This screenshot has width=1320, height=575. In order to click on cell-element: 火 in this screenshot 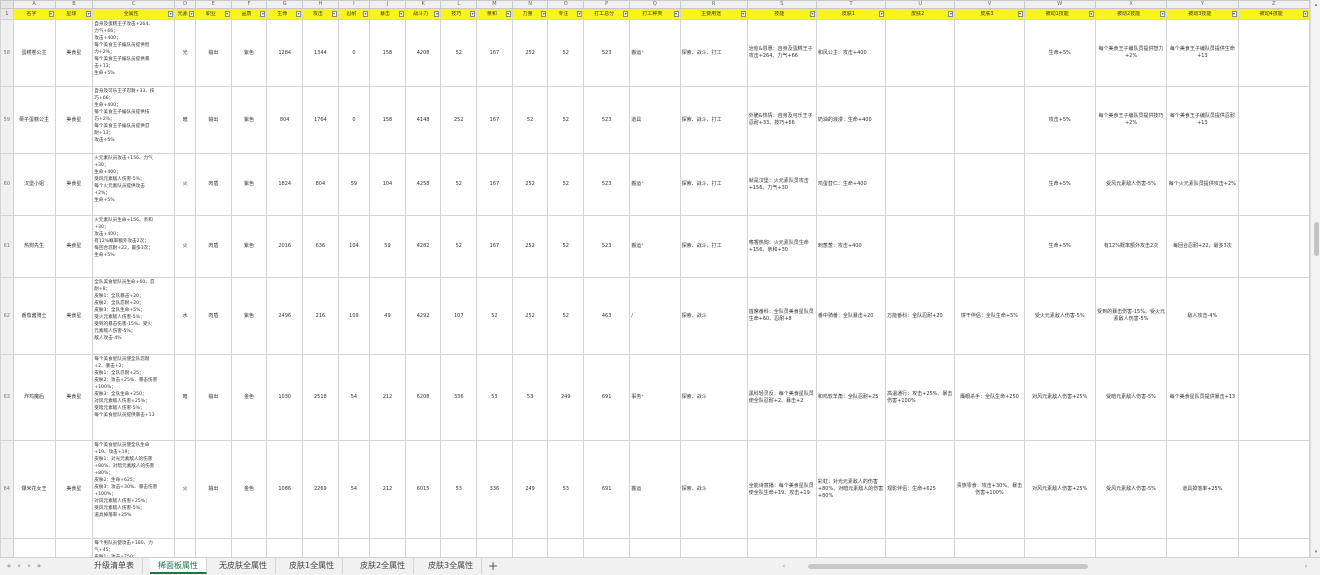, I will do `click(185, 246)`.